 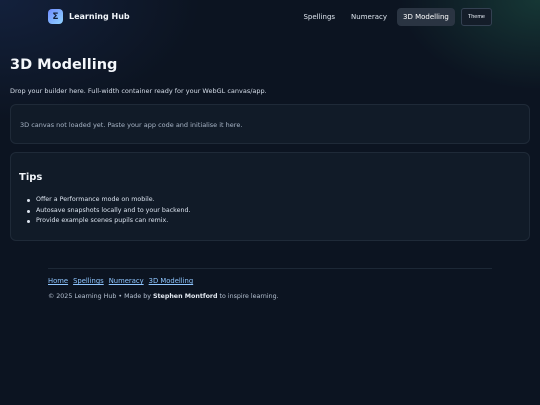 I want to click on nav-item-3d-modelling: 3D Modelling, so click(x=426, y=17).